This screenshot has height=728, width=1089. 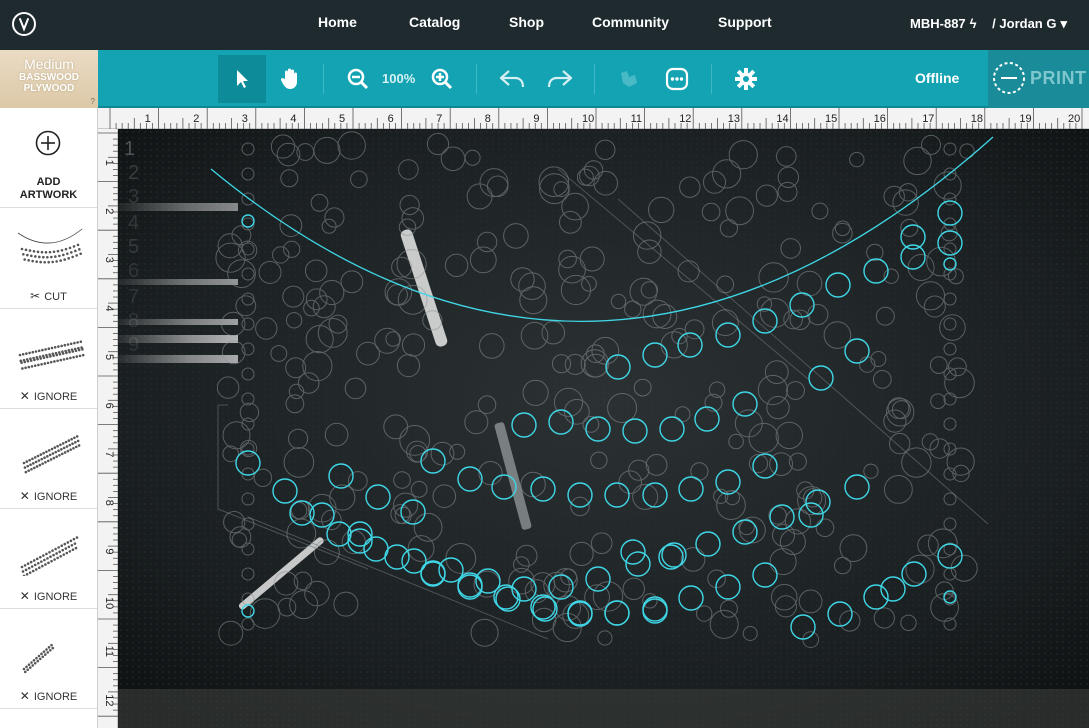 I want to click on artwork-item: ✂ CUT, so click(x=48, y=259).